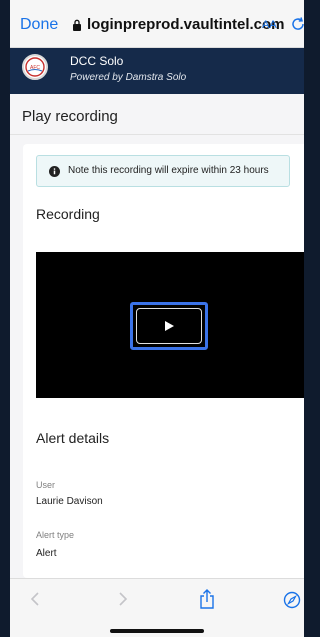  Describe the element at coordinates (297, 24) in the screenshot. I see `reload-icon` at that location.